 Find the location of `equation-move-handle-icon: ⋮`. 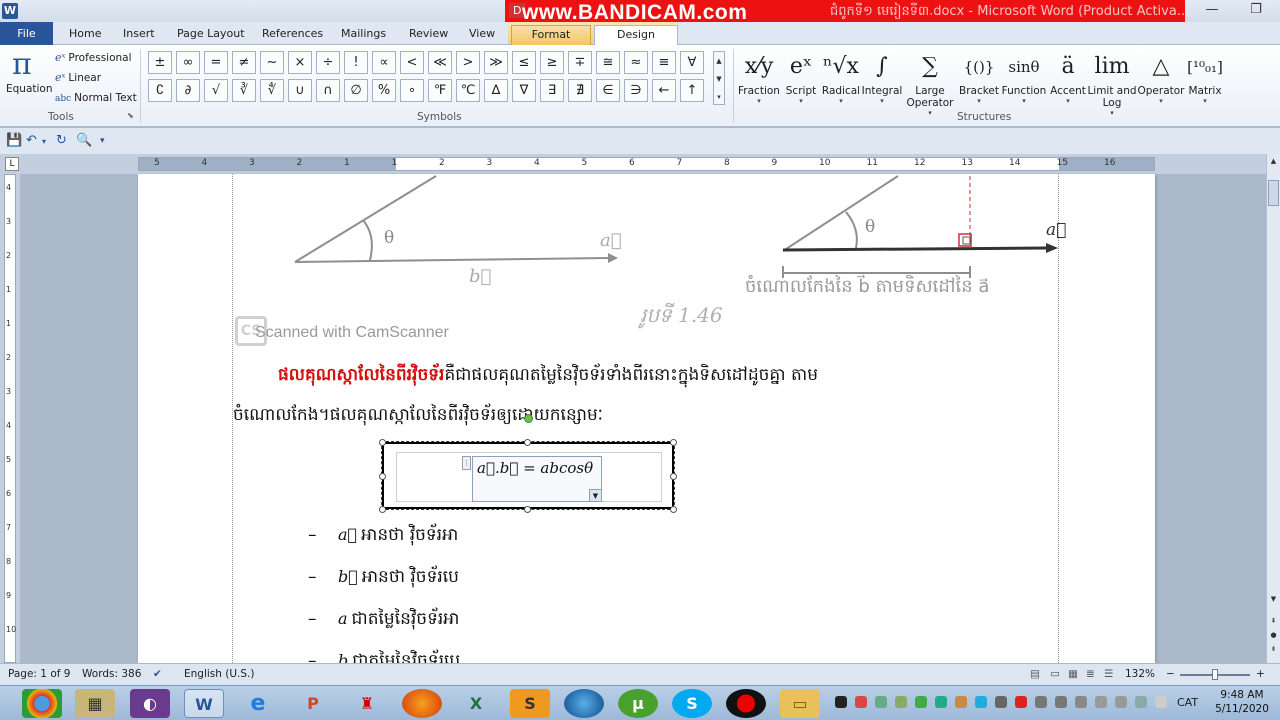

equation-move-handle-icon: ⋮ is located at coordinates (466, 463).